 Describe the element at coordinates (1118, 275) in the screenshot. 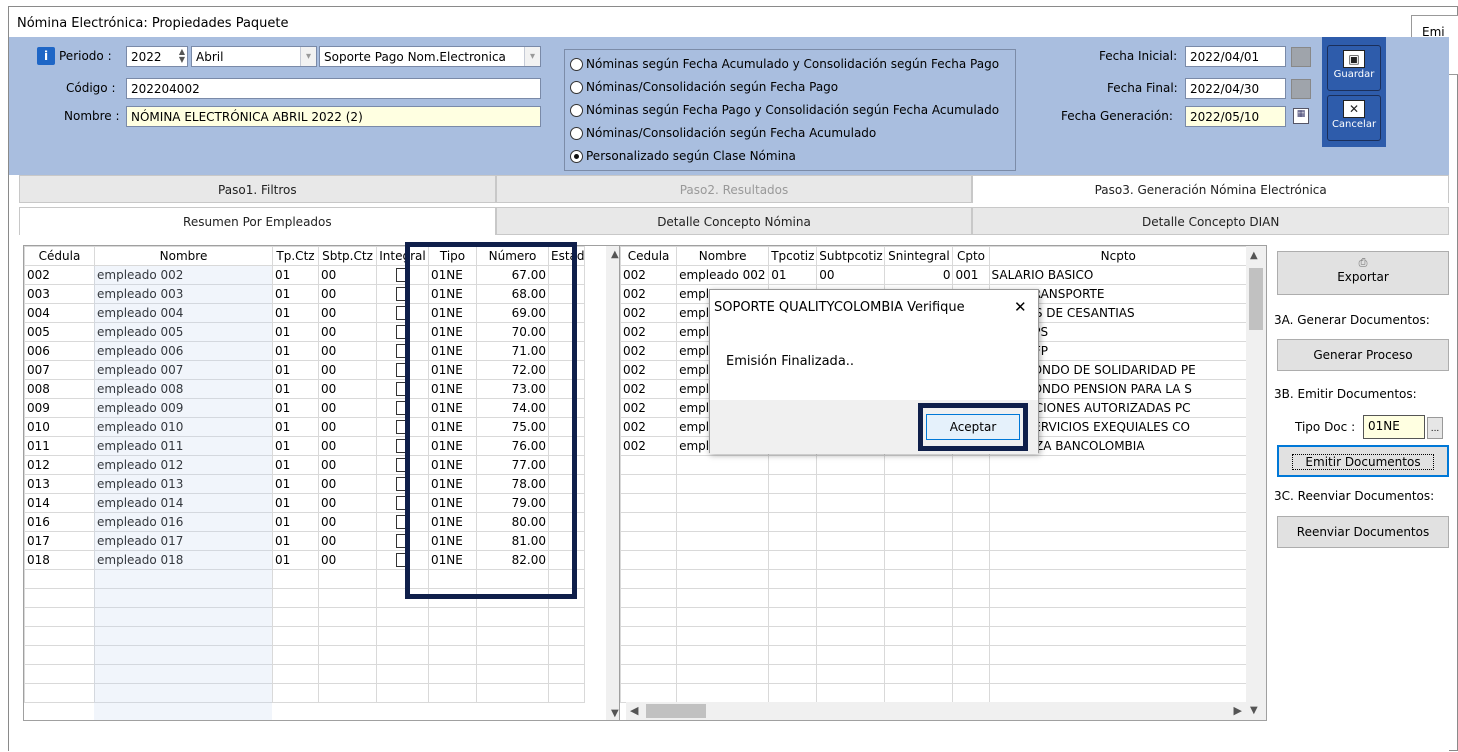

I see `table-cell: SALARIO BASICO` at that location.